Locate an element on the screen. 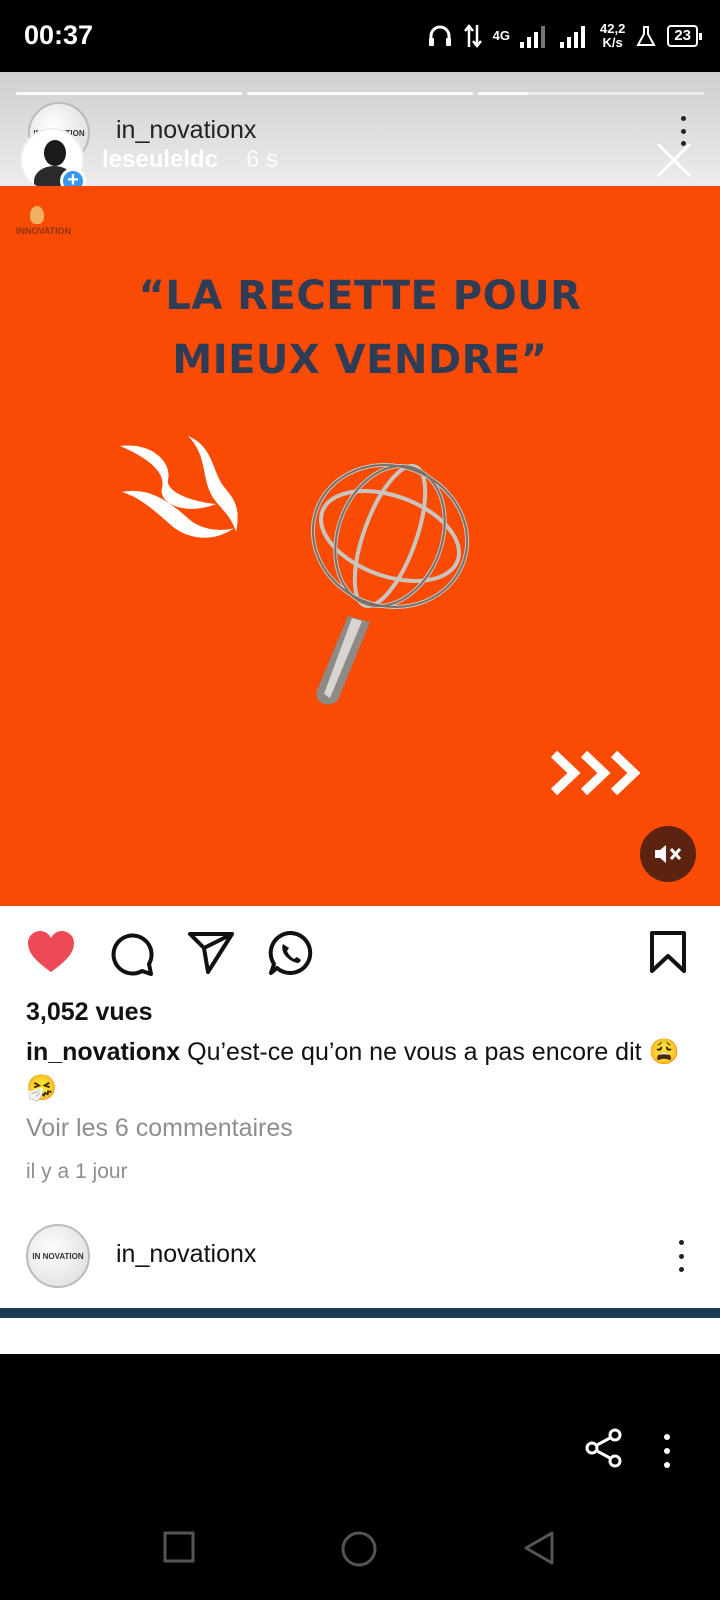  speed-unit: K/s is located at coordinates (612, 42).